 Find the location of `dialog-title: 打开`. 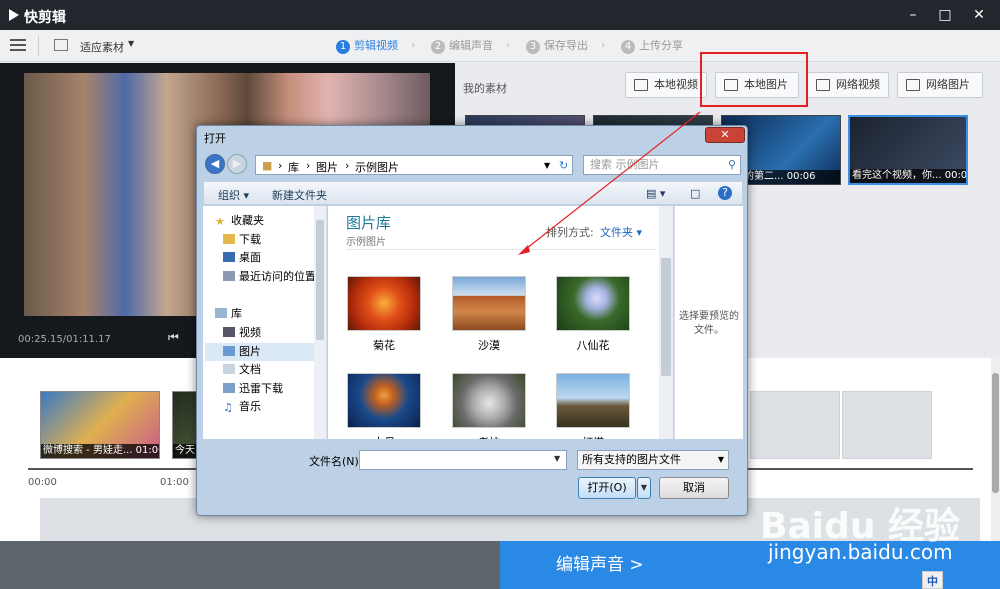

dialog-title: 打开 is located at coordinates (215, 138).